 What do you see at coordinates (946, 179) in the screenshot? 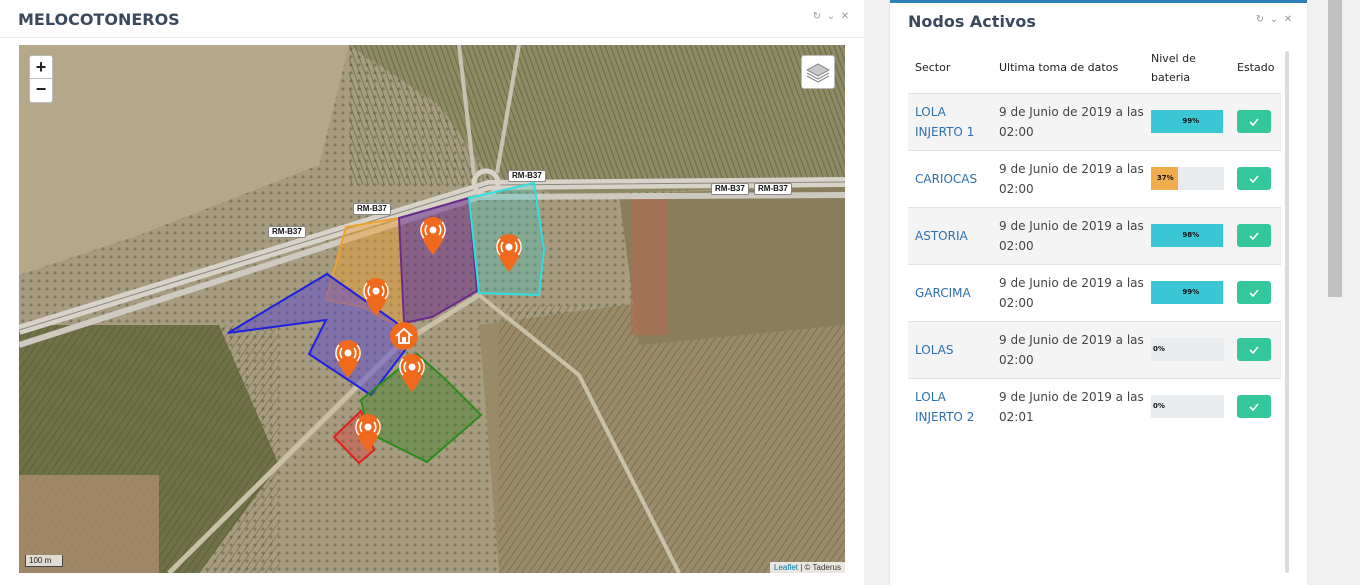
I see `sector-link: CARIOCAS` at bounding box center [946, 179].